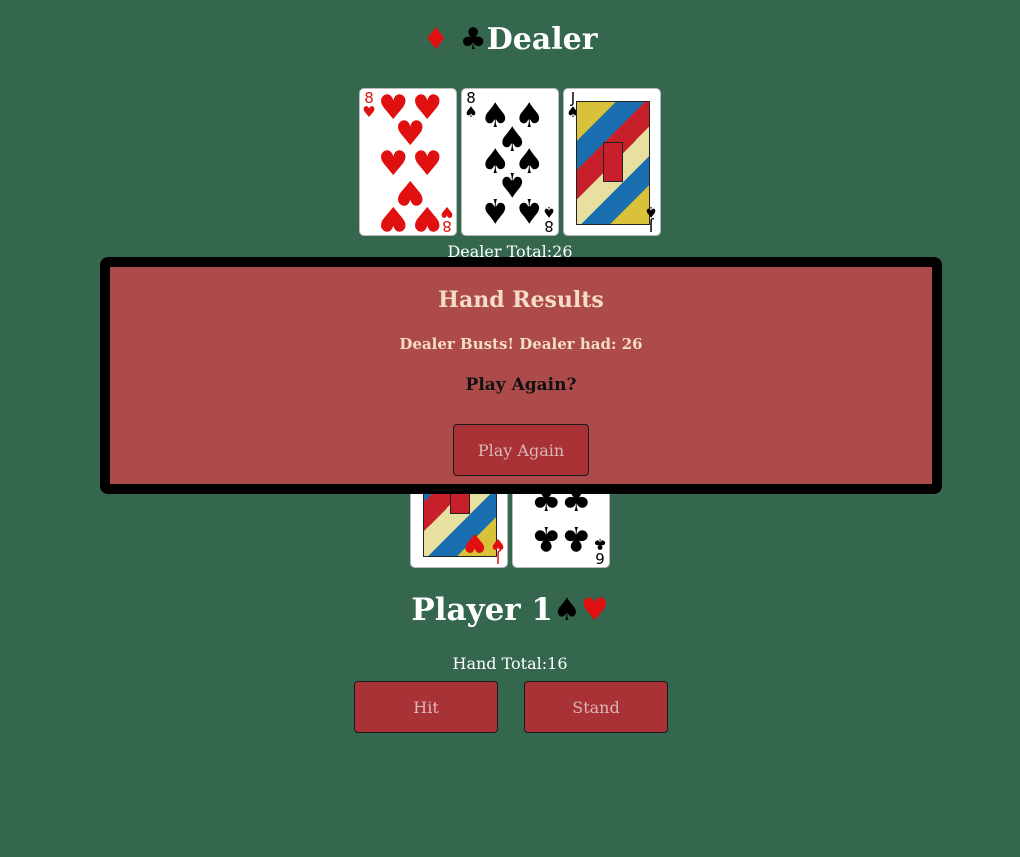  I want to click on player-title-text: Player 1, so click(482, 610).